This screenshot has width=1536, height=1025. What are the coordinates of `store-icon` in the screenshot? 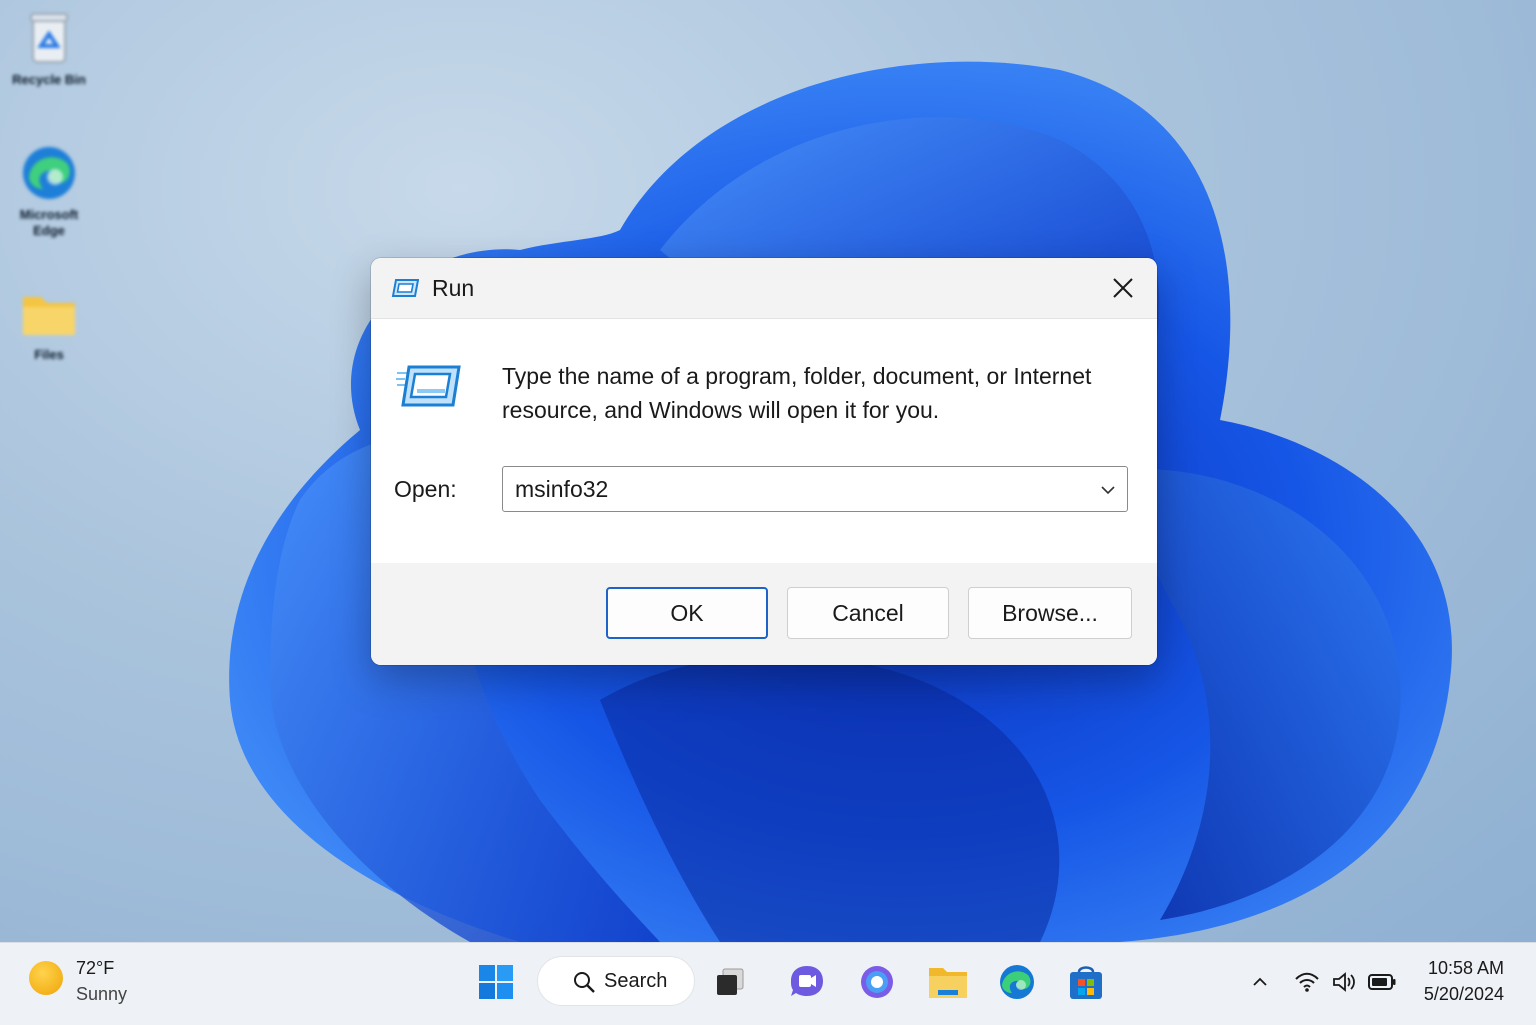 It's located at (1086, 982).